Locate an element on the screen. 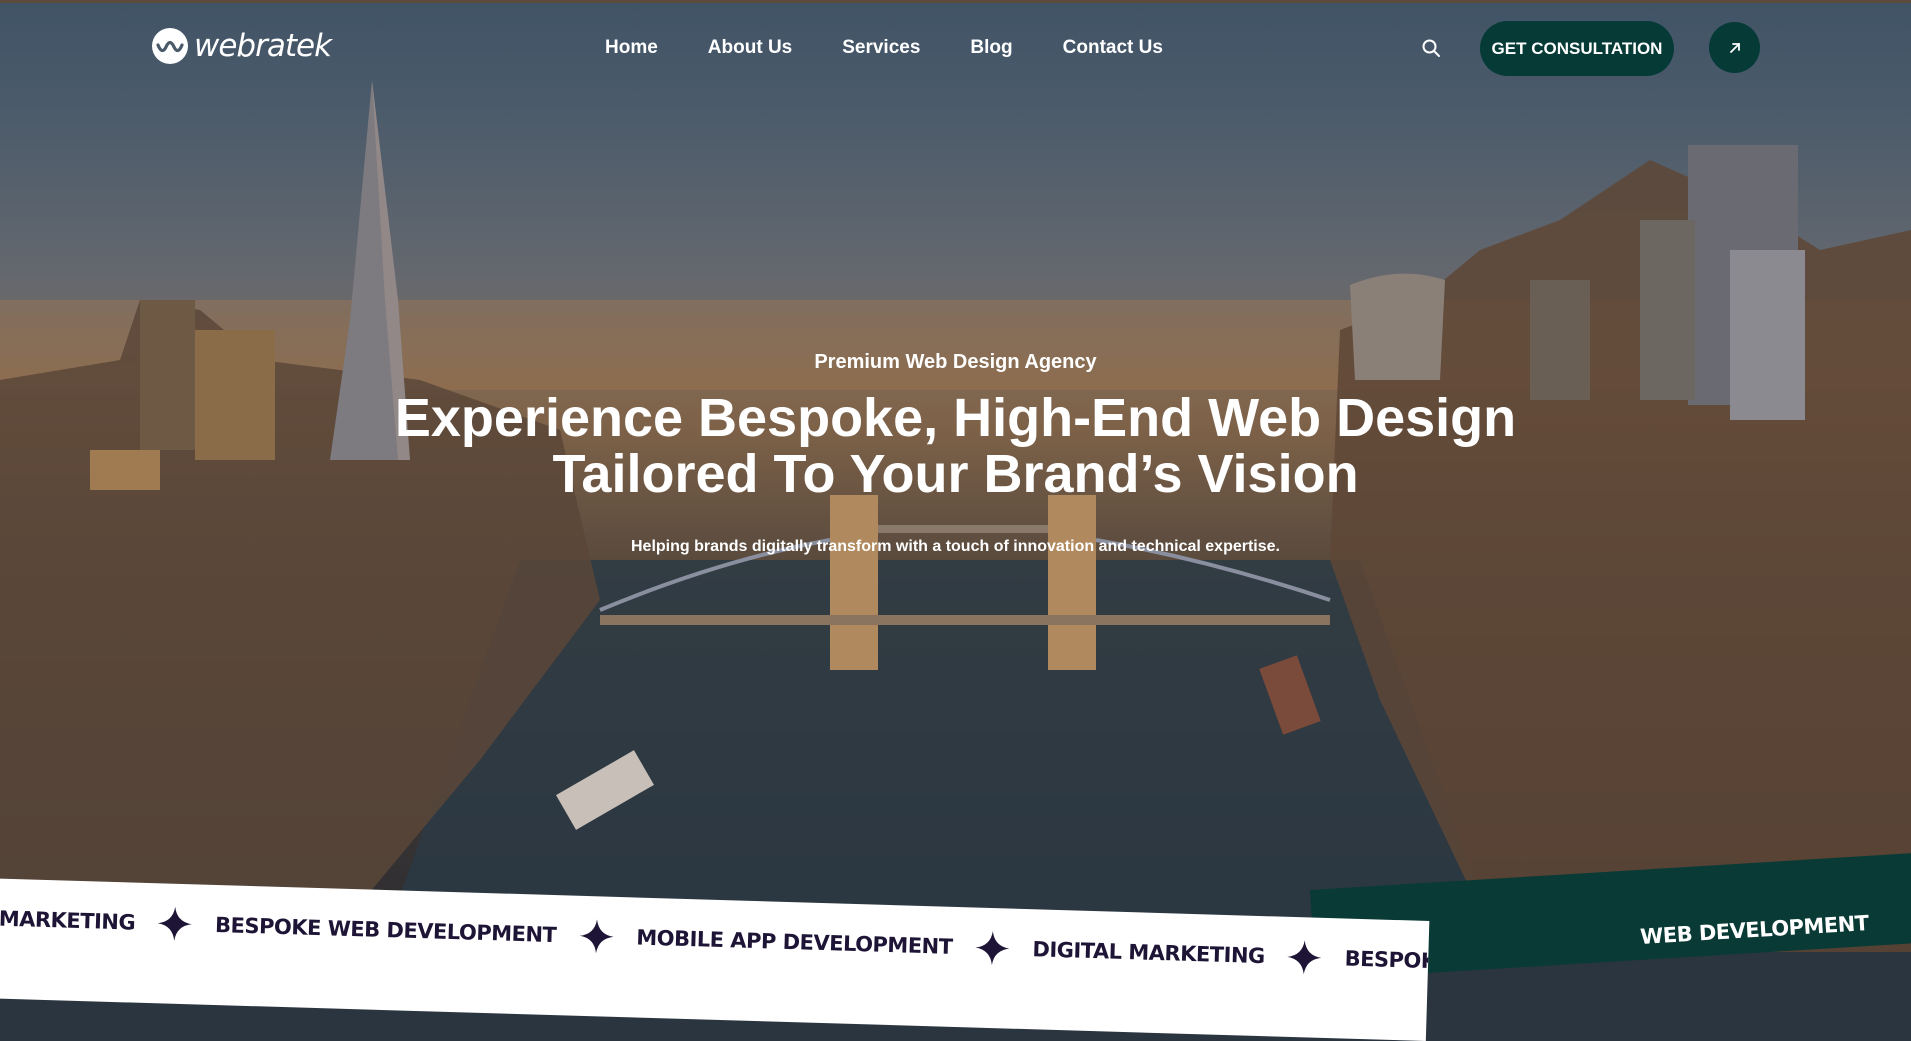 Image resolution: width=1911 pixels, height=1041 pixels. arrow-up-right-icon is located at coordinates (1734, 47).